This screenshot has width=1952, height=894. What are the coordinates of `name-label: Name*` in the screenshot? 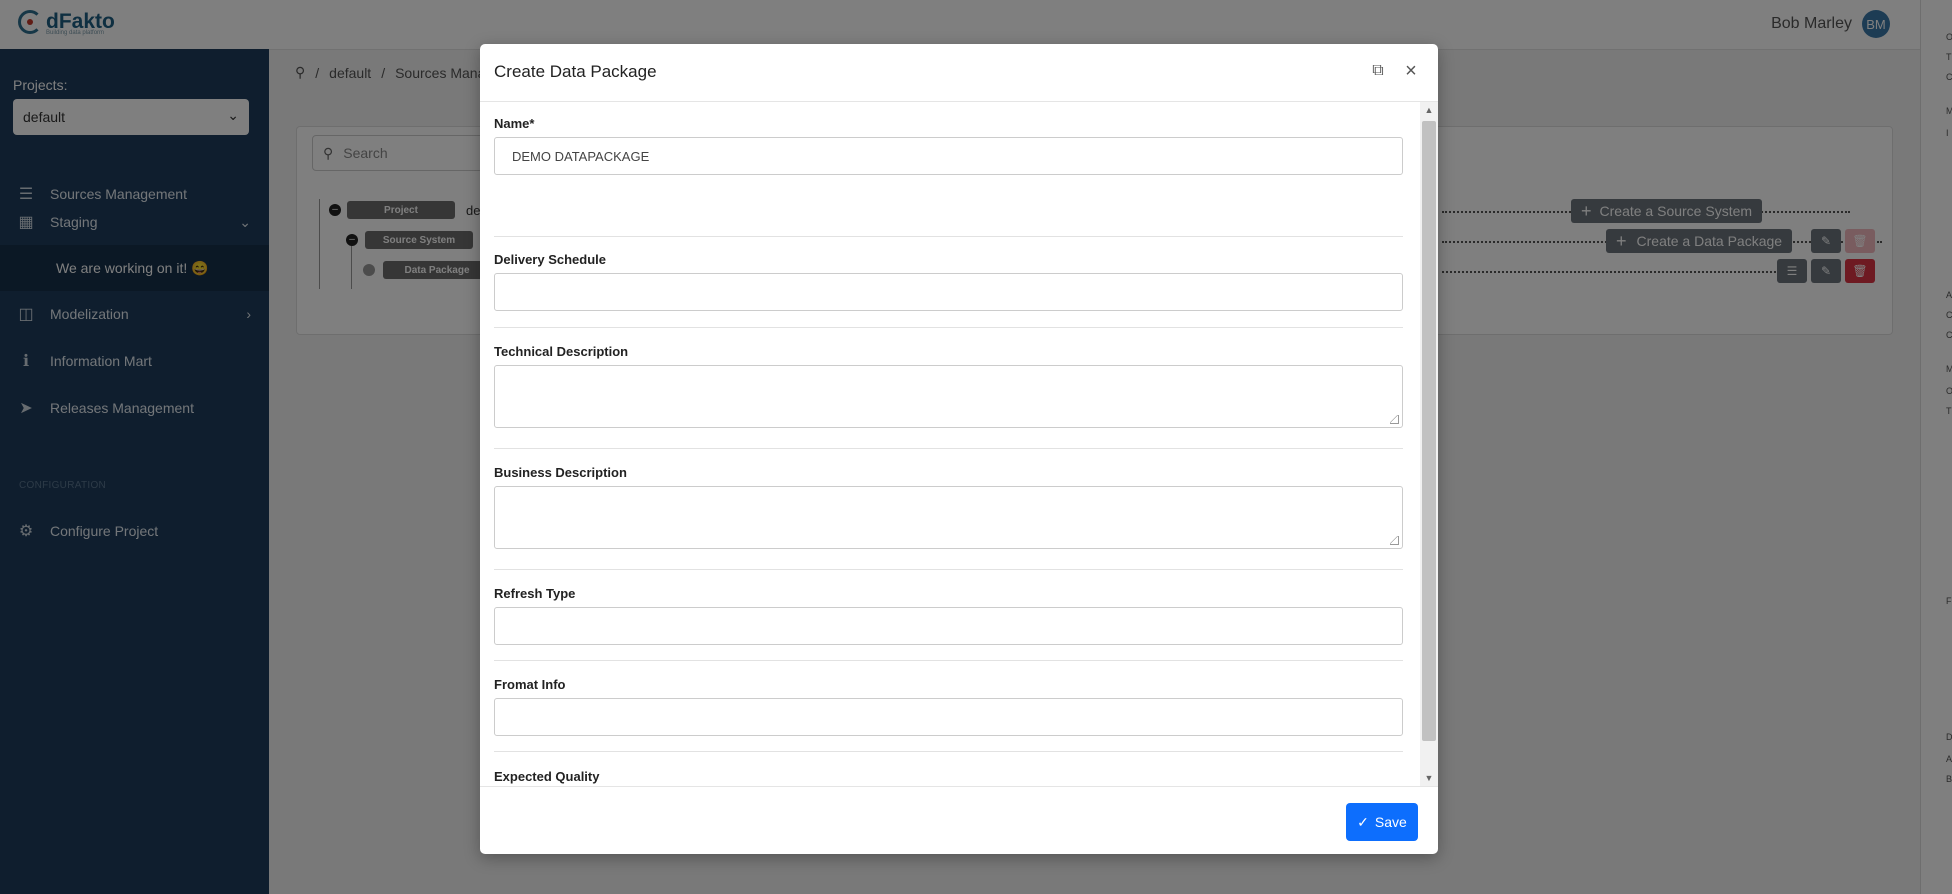 It's located at (514, 123).